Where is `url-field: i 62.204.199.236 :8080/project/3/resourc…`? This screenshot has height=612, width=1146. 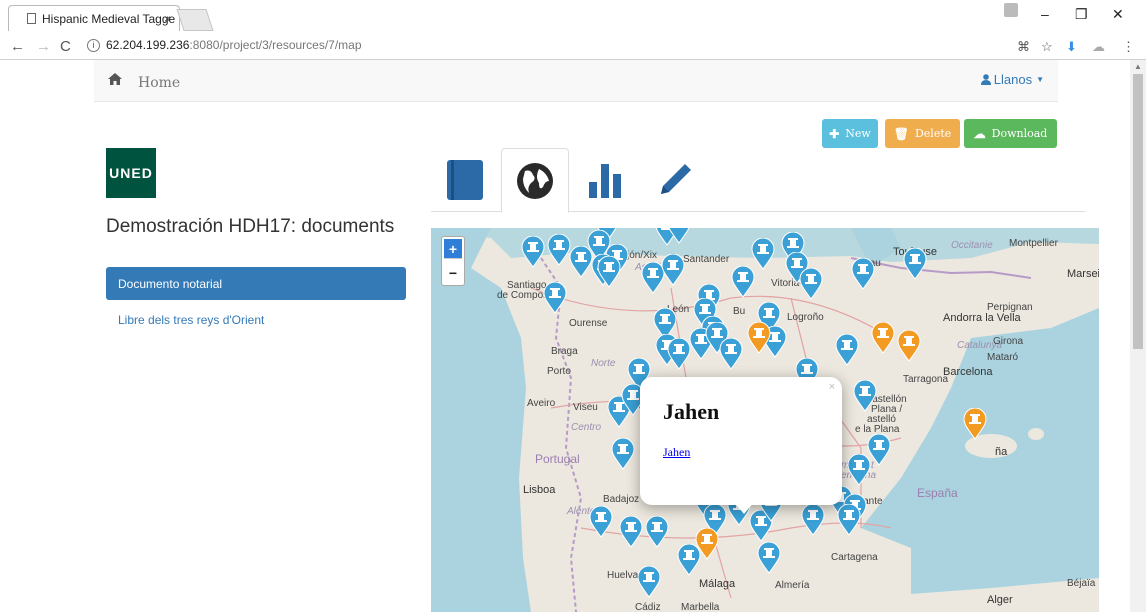 url-field: i 62.204.199.236 :8080/project/3/resourc… is located at coordinates (224, 45).